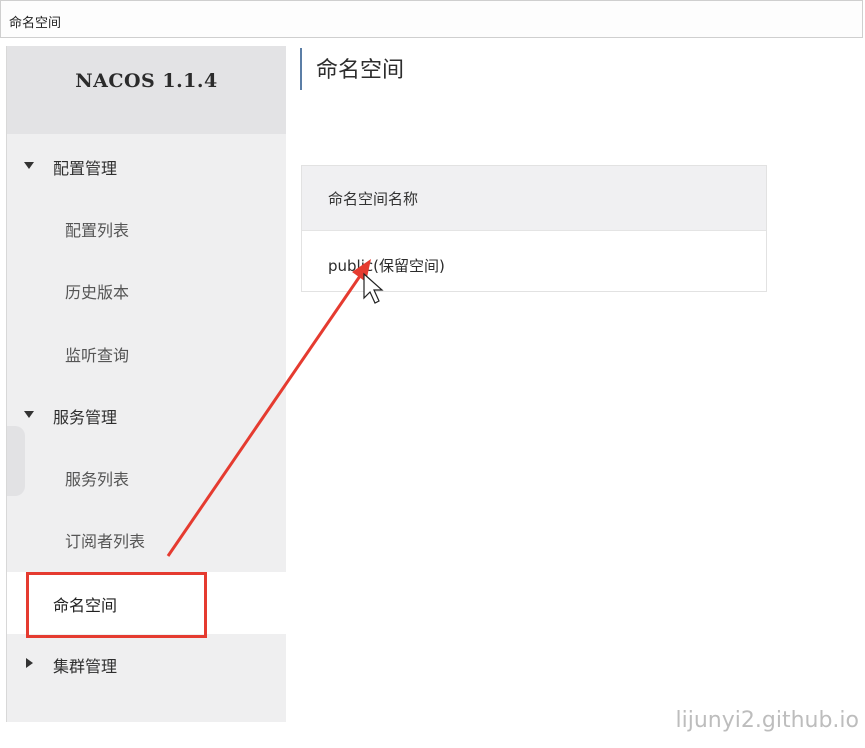 This screenshot has height=748, width=865. What do you see at coordinates (146, 415) in the screenshot?
I see `sidebar-group-service: 服务管理` at bounding box center [146, 415].